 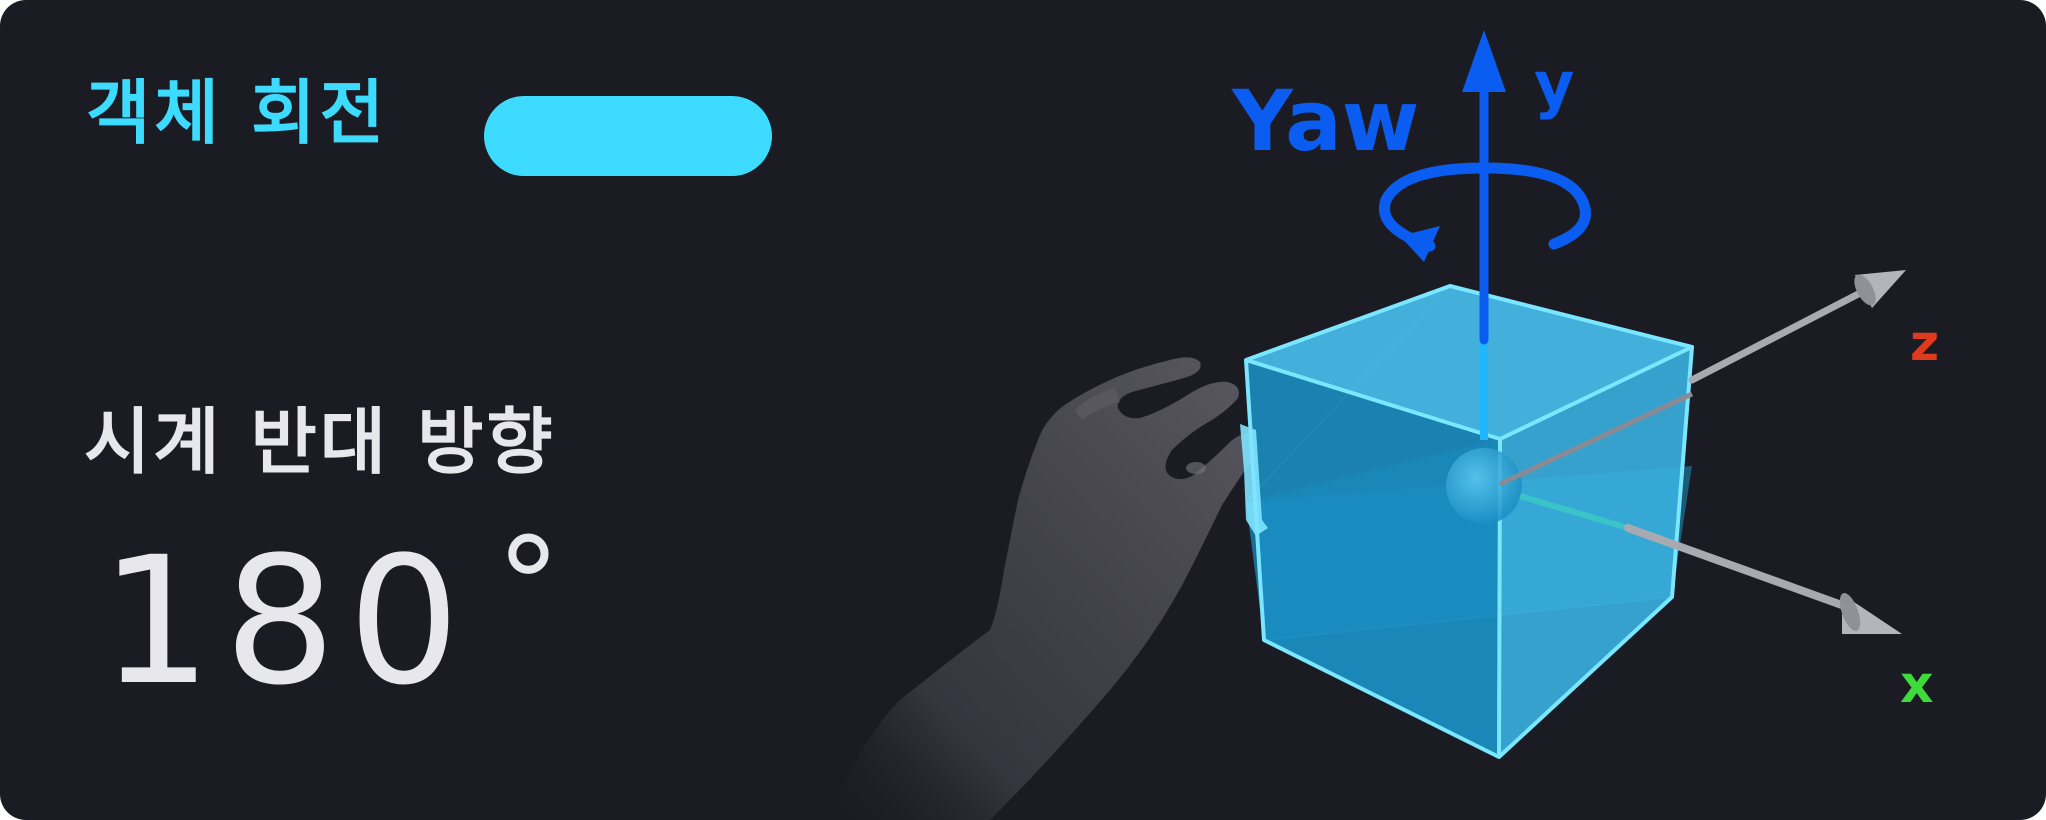 I want to click on cube-3d, so click(x=1467, y=521).